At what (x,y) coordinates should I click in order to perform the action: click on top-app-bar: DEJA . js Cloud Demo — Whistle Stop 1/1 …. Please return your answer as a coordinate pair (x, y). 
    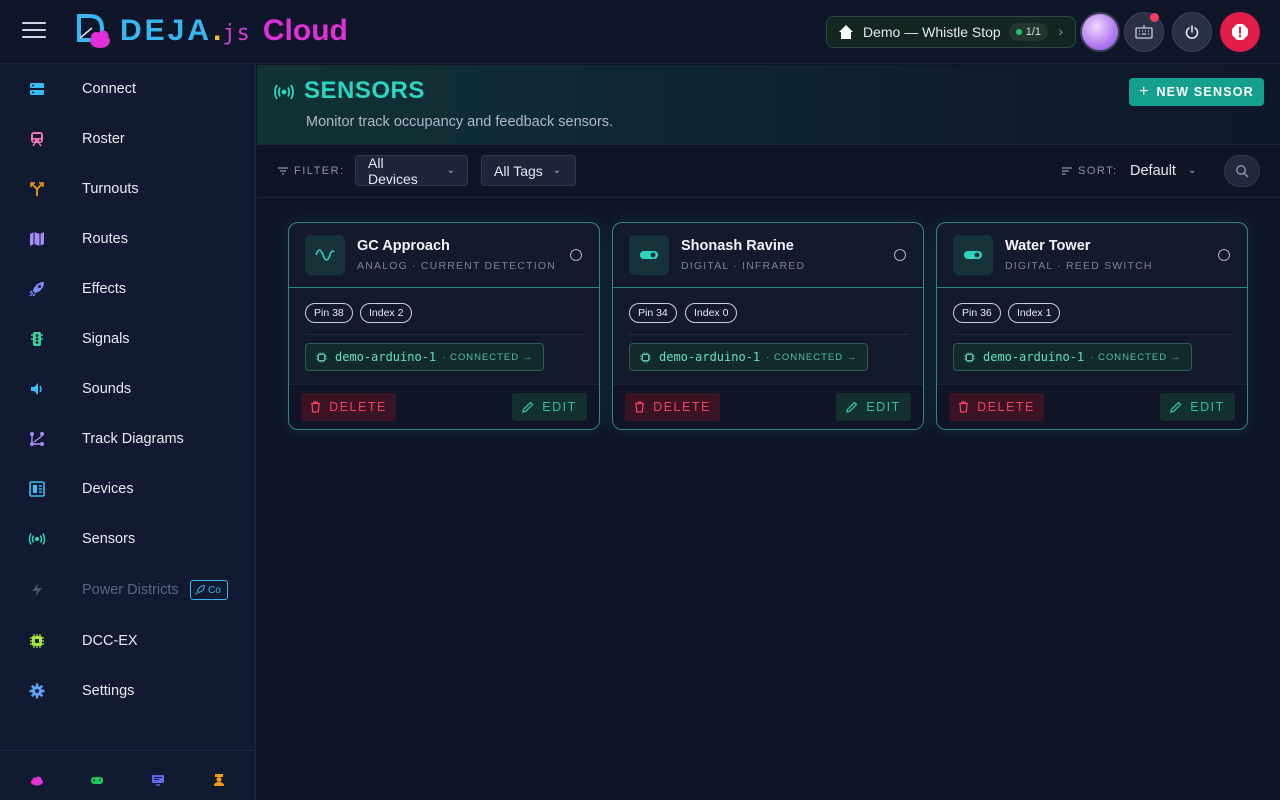
    Looking at the image, I should click on (640, 32).